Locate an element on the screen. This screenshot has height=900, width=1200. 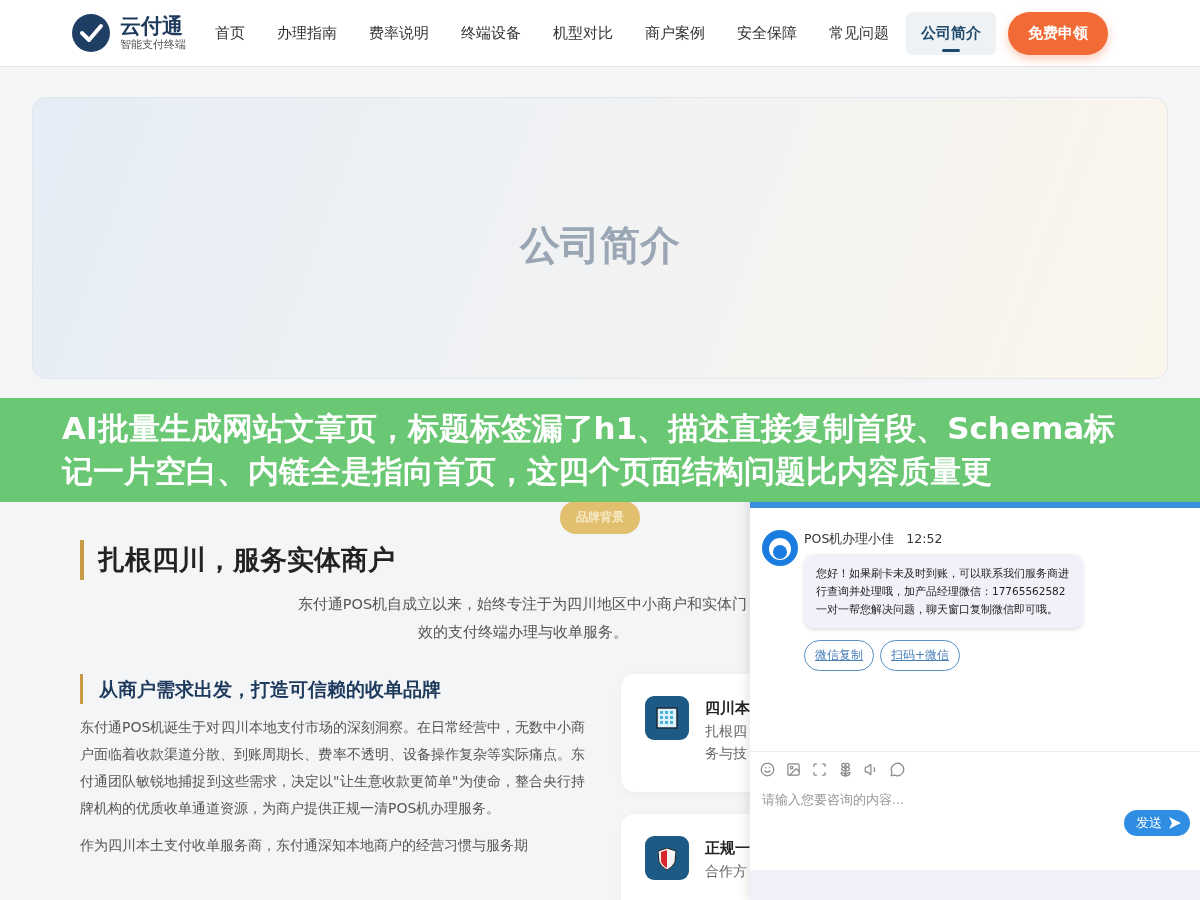
nav-link: 安全保障 is located at coordinates (767, 33).